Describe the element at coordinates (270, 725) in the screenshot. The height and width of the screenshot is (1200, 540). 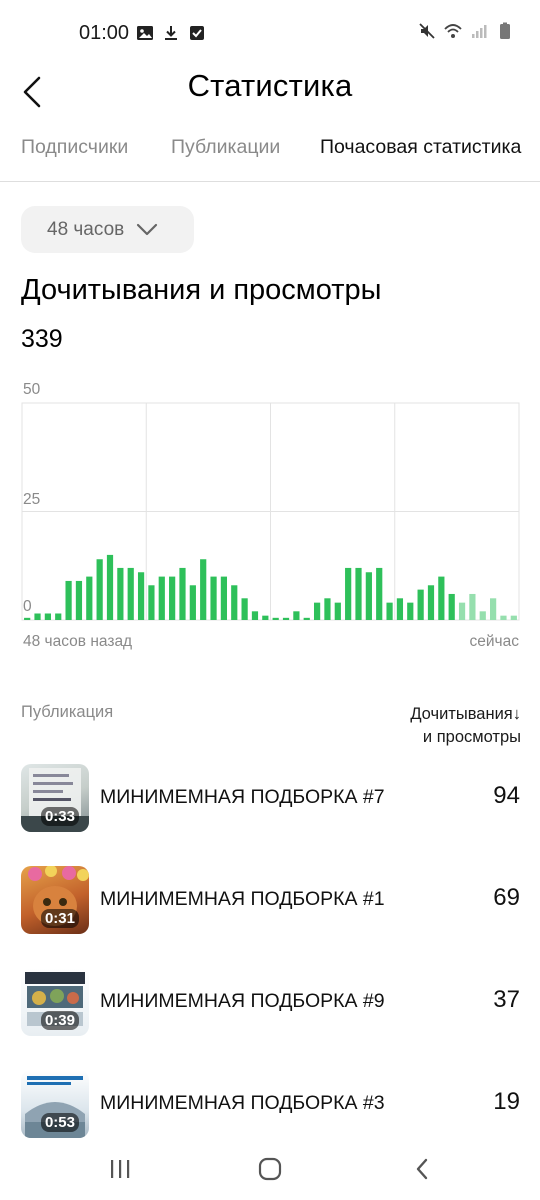
I see `list-header: Публикация Дочитывания↓ и просмотры` at that location.